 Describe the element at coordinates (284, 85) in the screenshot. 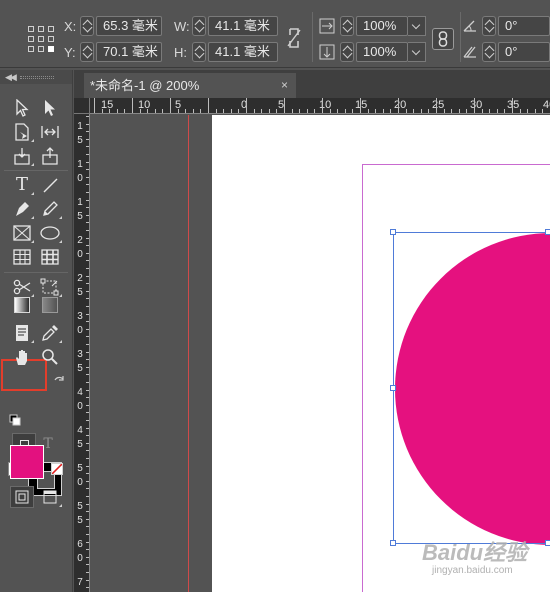

I see `close-tab-icon: ×` at that location.